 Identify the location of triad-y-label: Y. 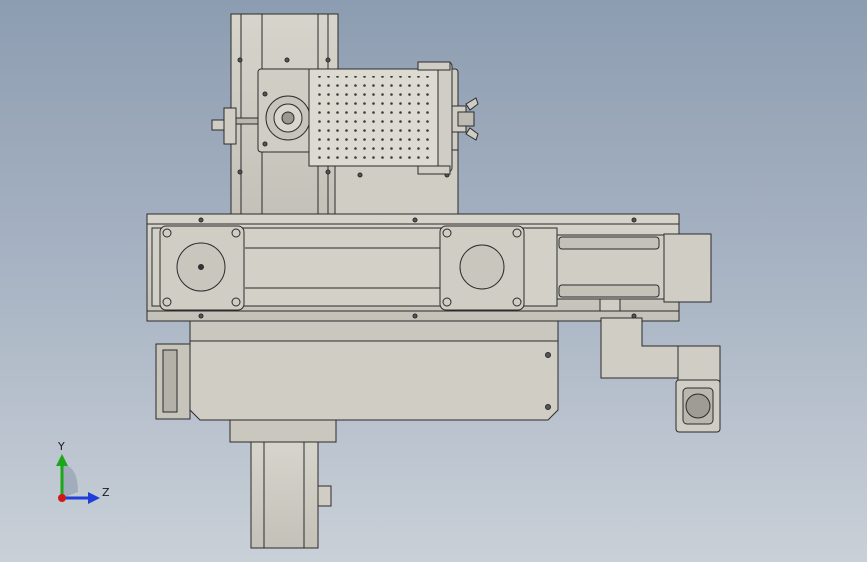
(61, 446).